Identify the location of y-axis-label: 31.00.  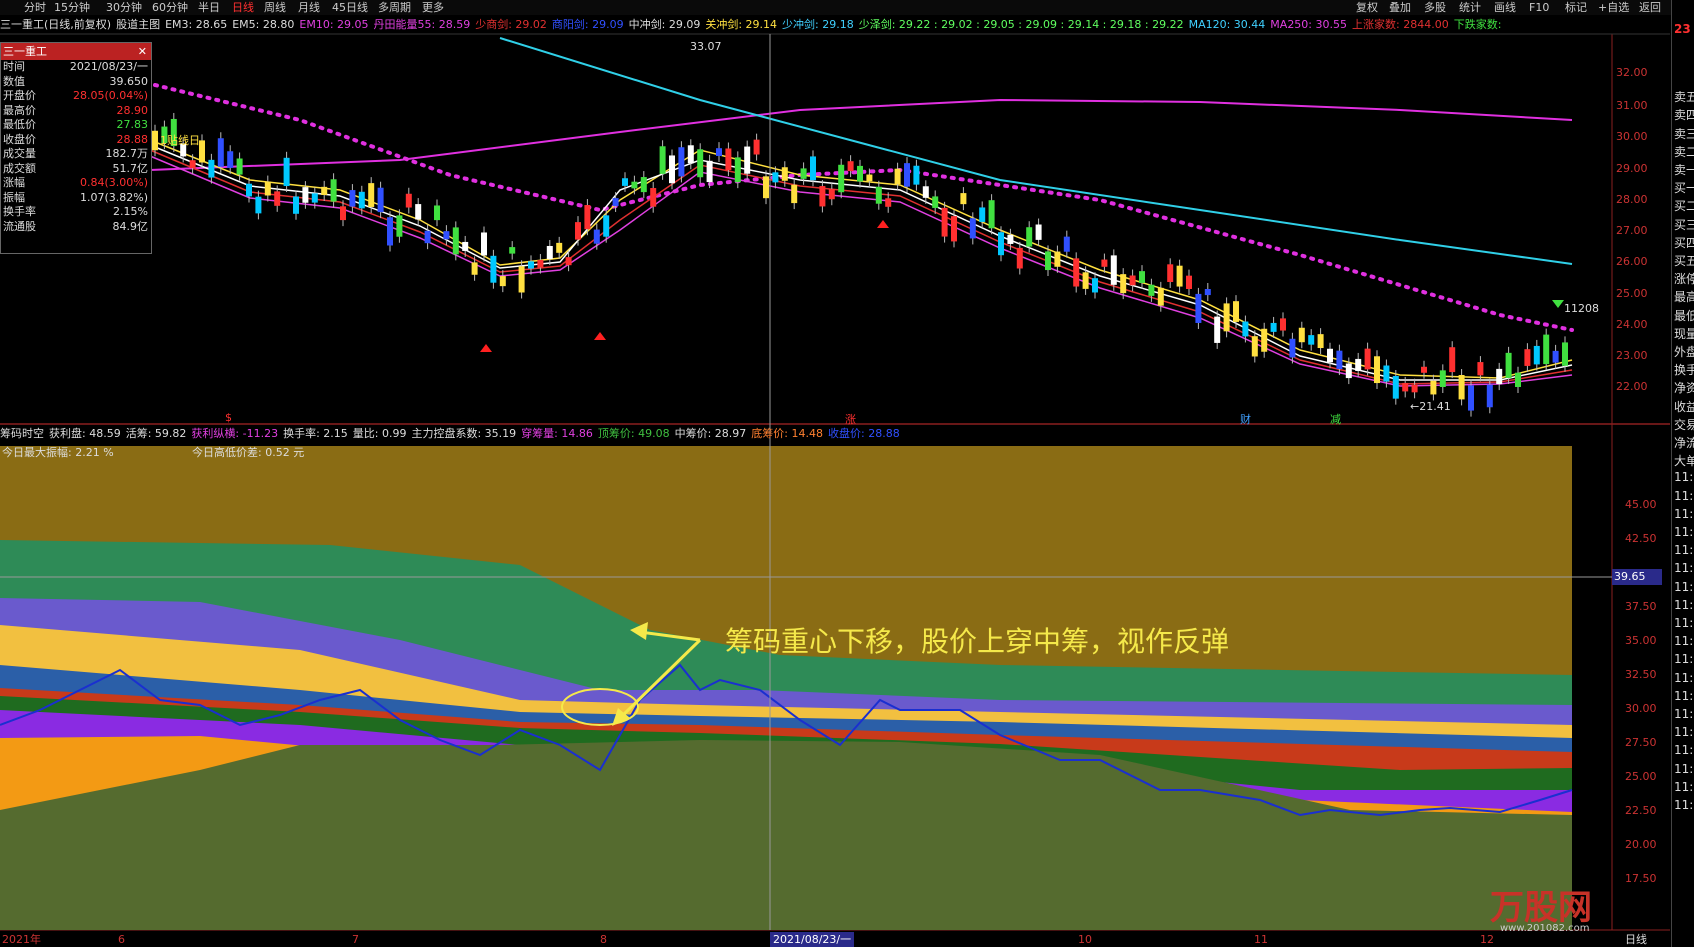
(1632, 105).